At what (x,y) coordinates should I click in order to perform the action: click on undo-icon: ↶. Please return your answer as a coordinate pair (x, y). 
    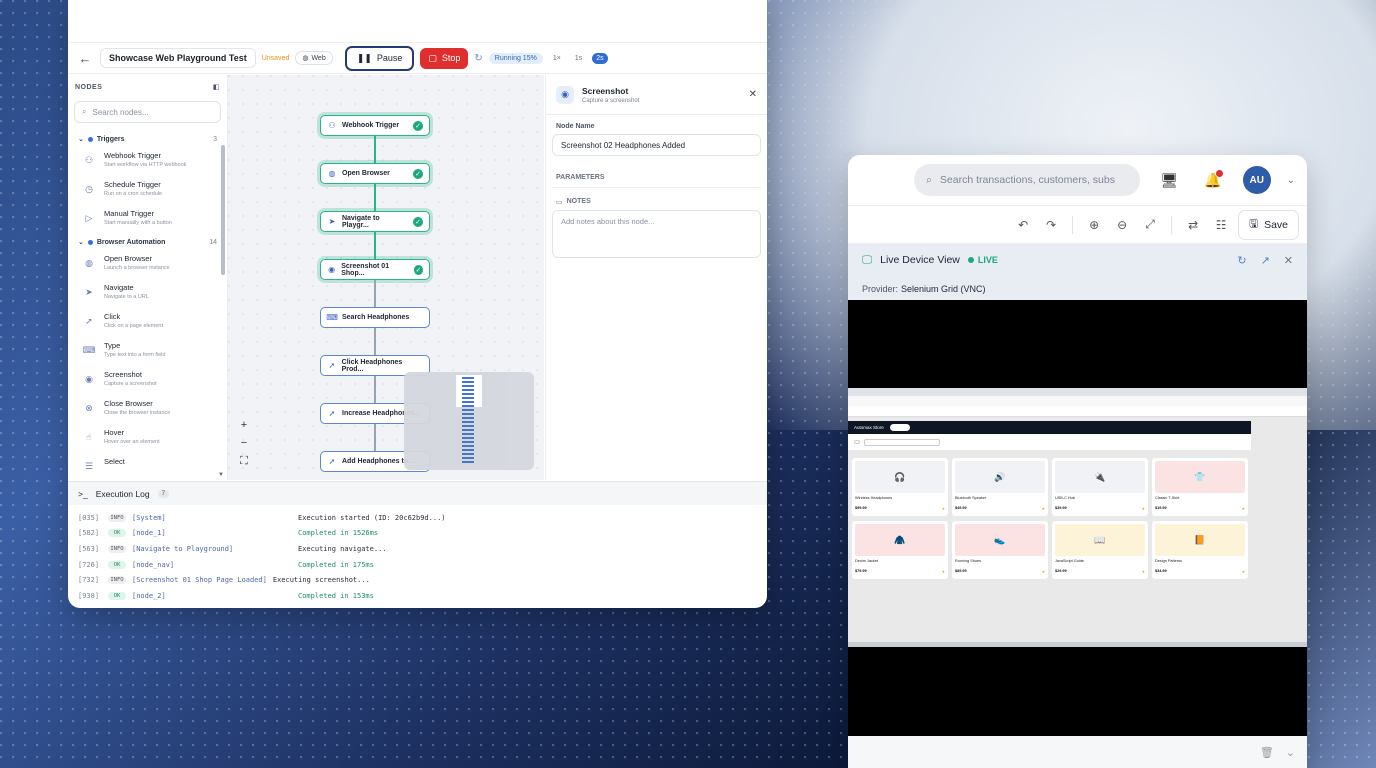
    Looking at the image, I should click on (1023, 225).